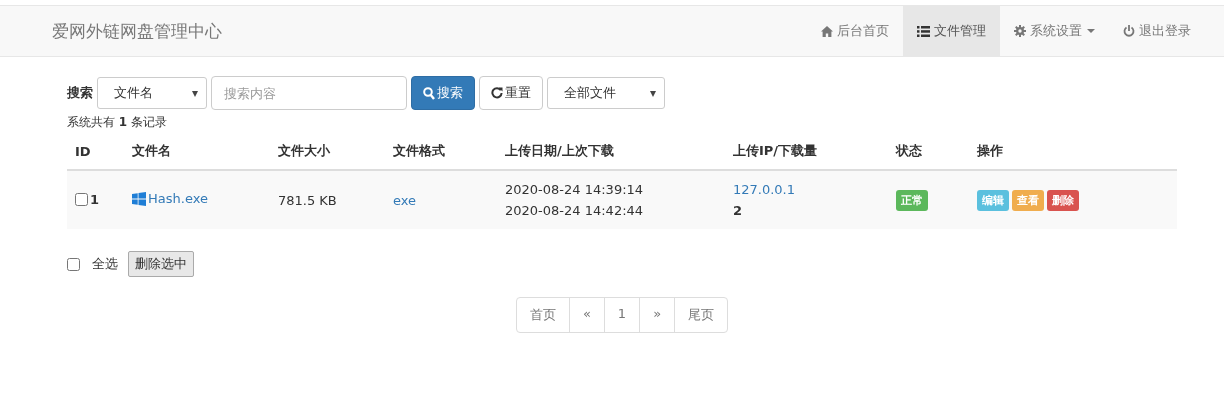 This screenshot has width=1224, height=420. I want to click on brand-title: 爱网外链网盘管理中心, so click(137, 31).